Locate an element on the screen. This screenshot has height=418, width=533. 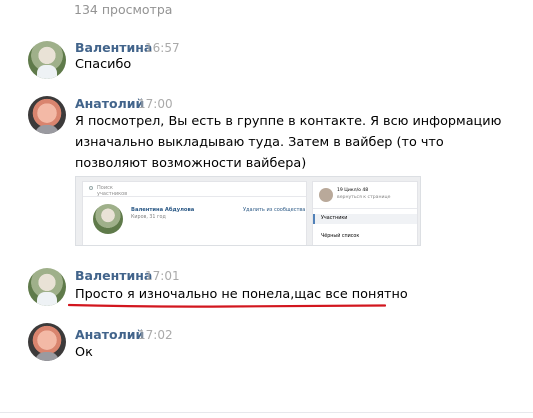
red-underline-annotation is located at coordinates (227, 305).